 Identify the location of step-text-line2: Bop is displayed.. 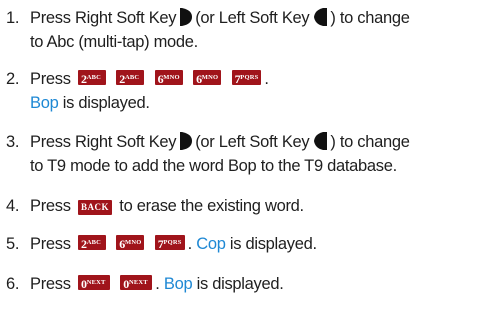
(90, 103).